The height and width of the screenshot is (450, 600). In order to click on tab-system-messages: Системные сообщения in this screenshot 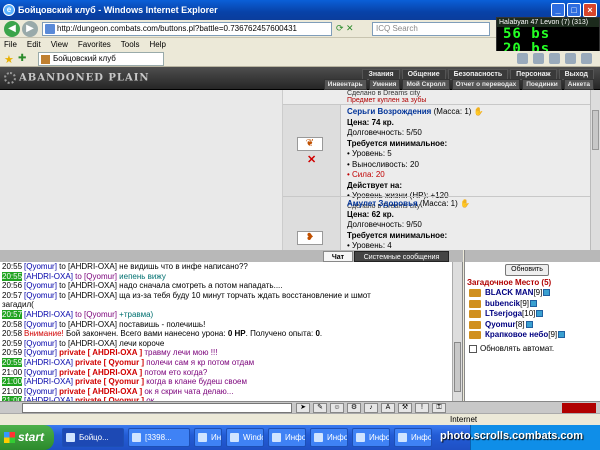, I will do `click(401, 256)`.